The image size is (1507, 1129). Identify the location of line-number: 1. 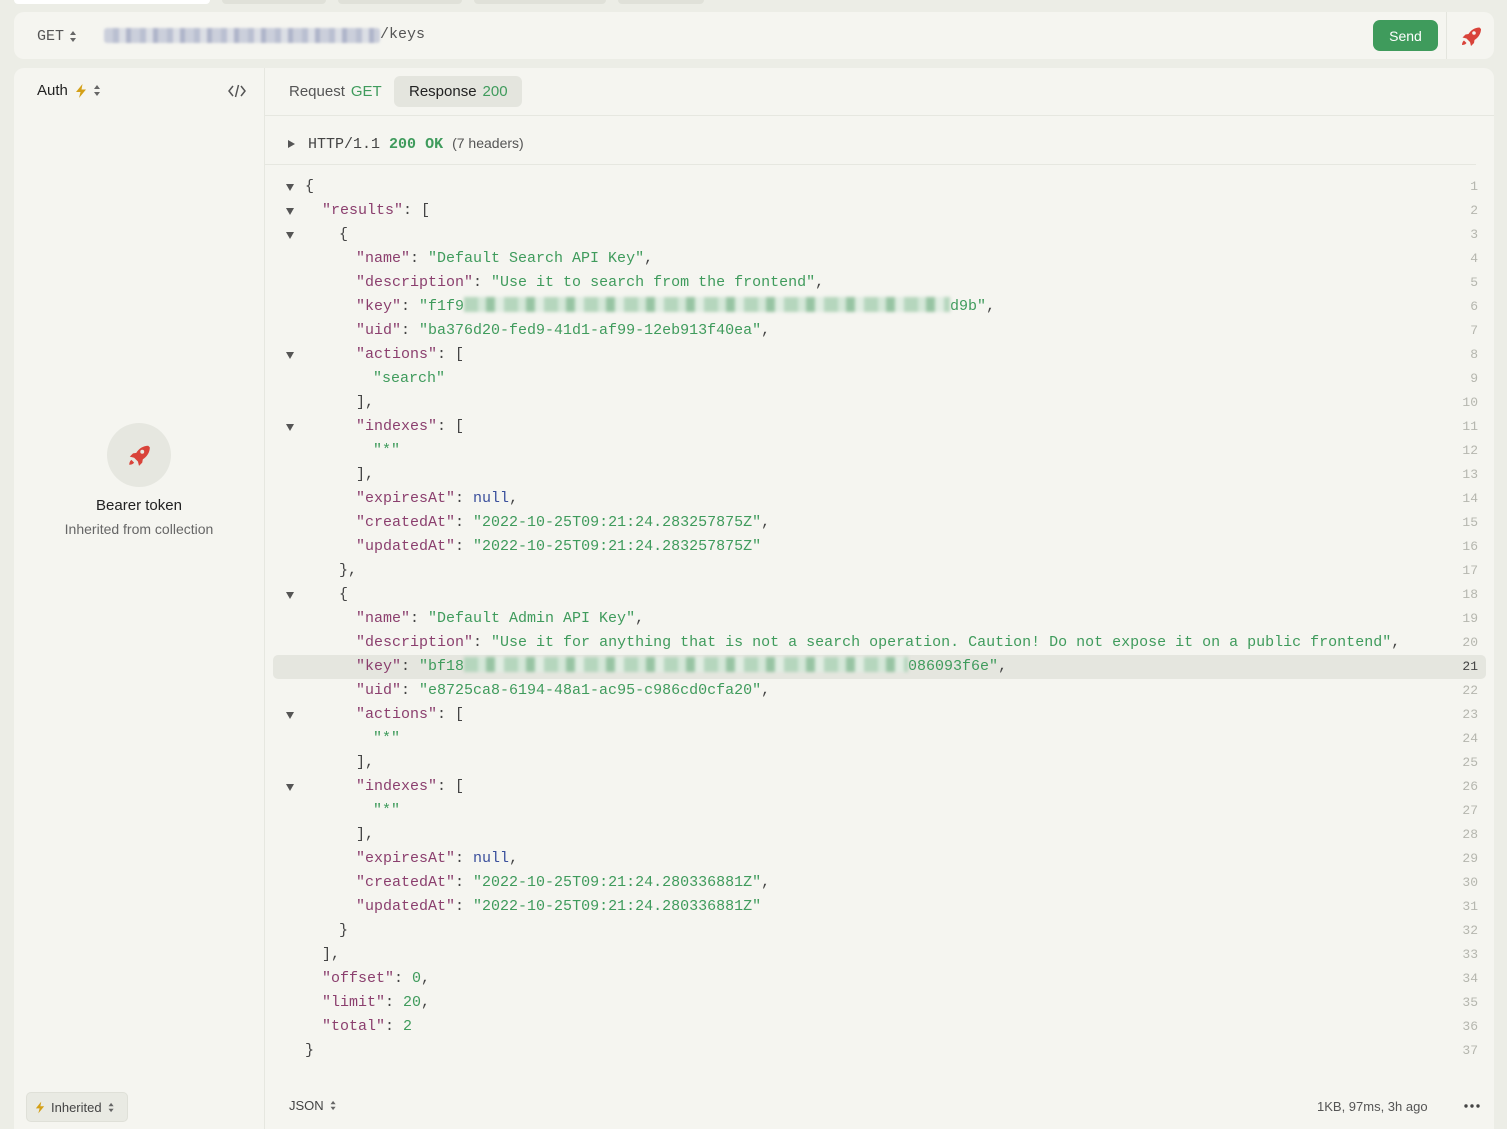
(1474, 186).